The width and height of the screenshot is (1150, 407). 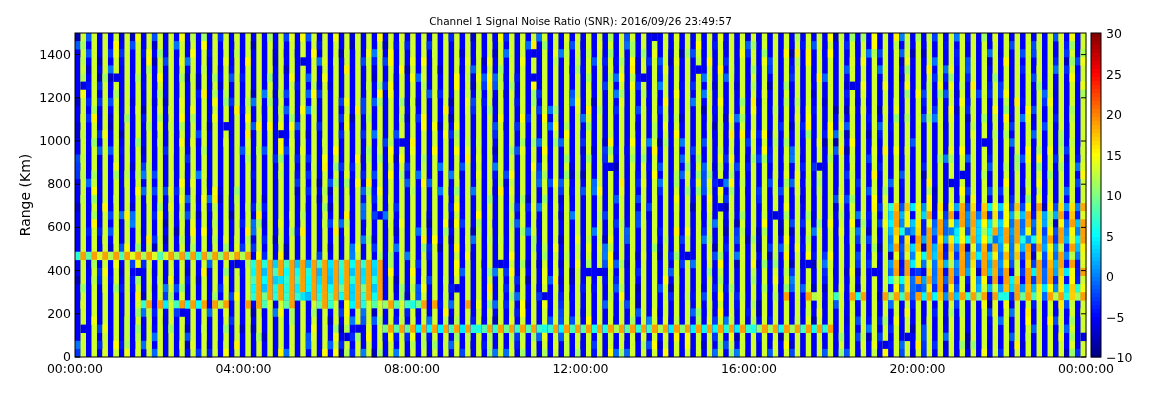 What do you see at coordinates (243, 368) in the screenshot?
I see `tick-label: 04:00:00` at bounding box center [243, 368].